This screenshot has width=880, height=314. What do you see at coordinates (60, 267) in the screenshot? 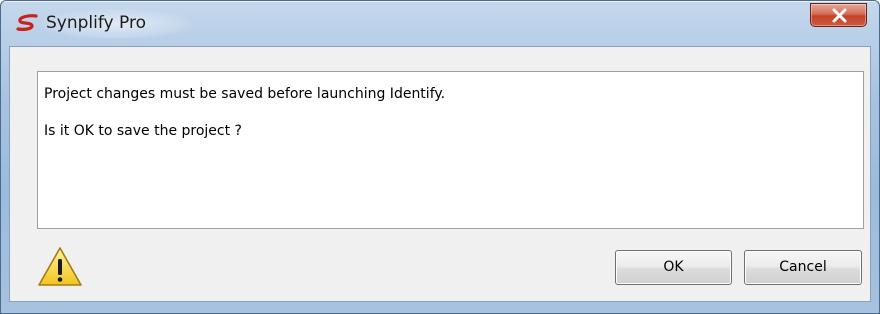
I see `warning-icon` at bounding box center [60, 267].